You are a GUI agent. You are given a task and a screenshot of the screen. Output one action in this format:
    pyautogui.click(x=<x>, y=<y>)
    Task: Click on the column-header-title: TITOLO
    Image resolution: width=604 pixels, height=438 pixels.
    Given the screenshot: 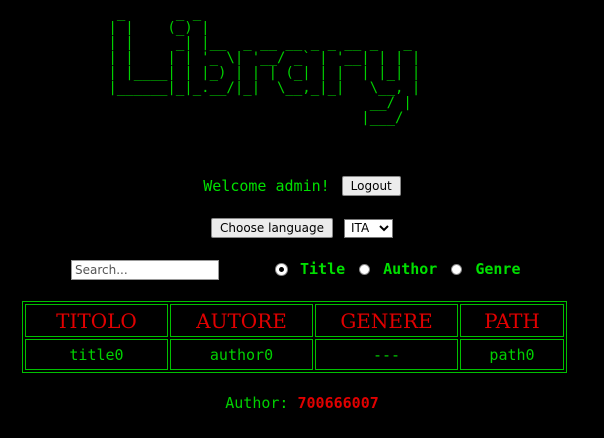 What is the action you would take?
    pyautogui.click(x=96, y=320)
    